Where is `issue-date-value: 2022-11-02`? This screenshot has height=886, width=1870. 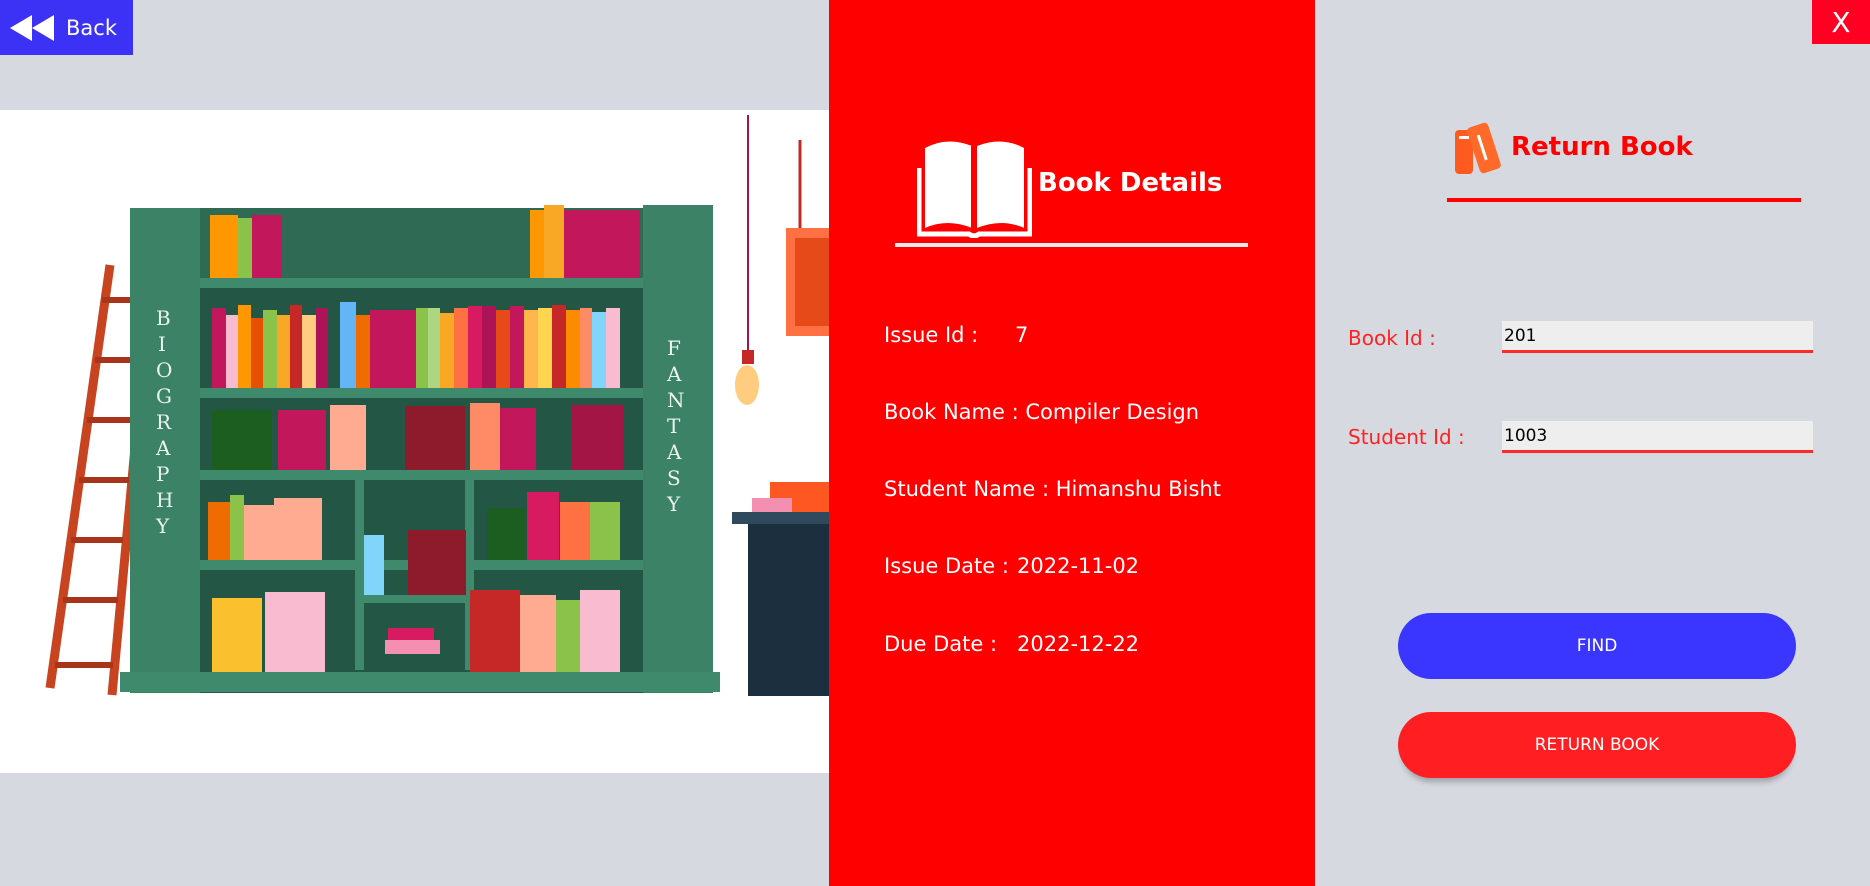 issue-date-value: 2022-11-02 is located at coordinates (1078, 566).